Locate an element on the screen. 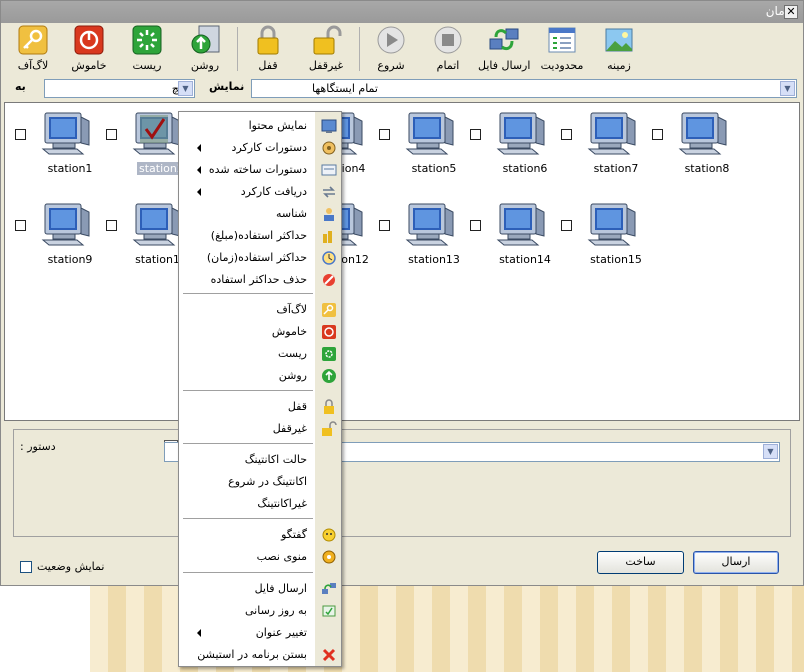 This screenshot has width=804, height=672. menu-item-label: حداکثر استفاده(مبلغ) is located at coordinates (258, 235).